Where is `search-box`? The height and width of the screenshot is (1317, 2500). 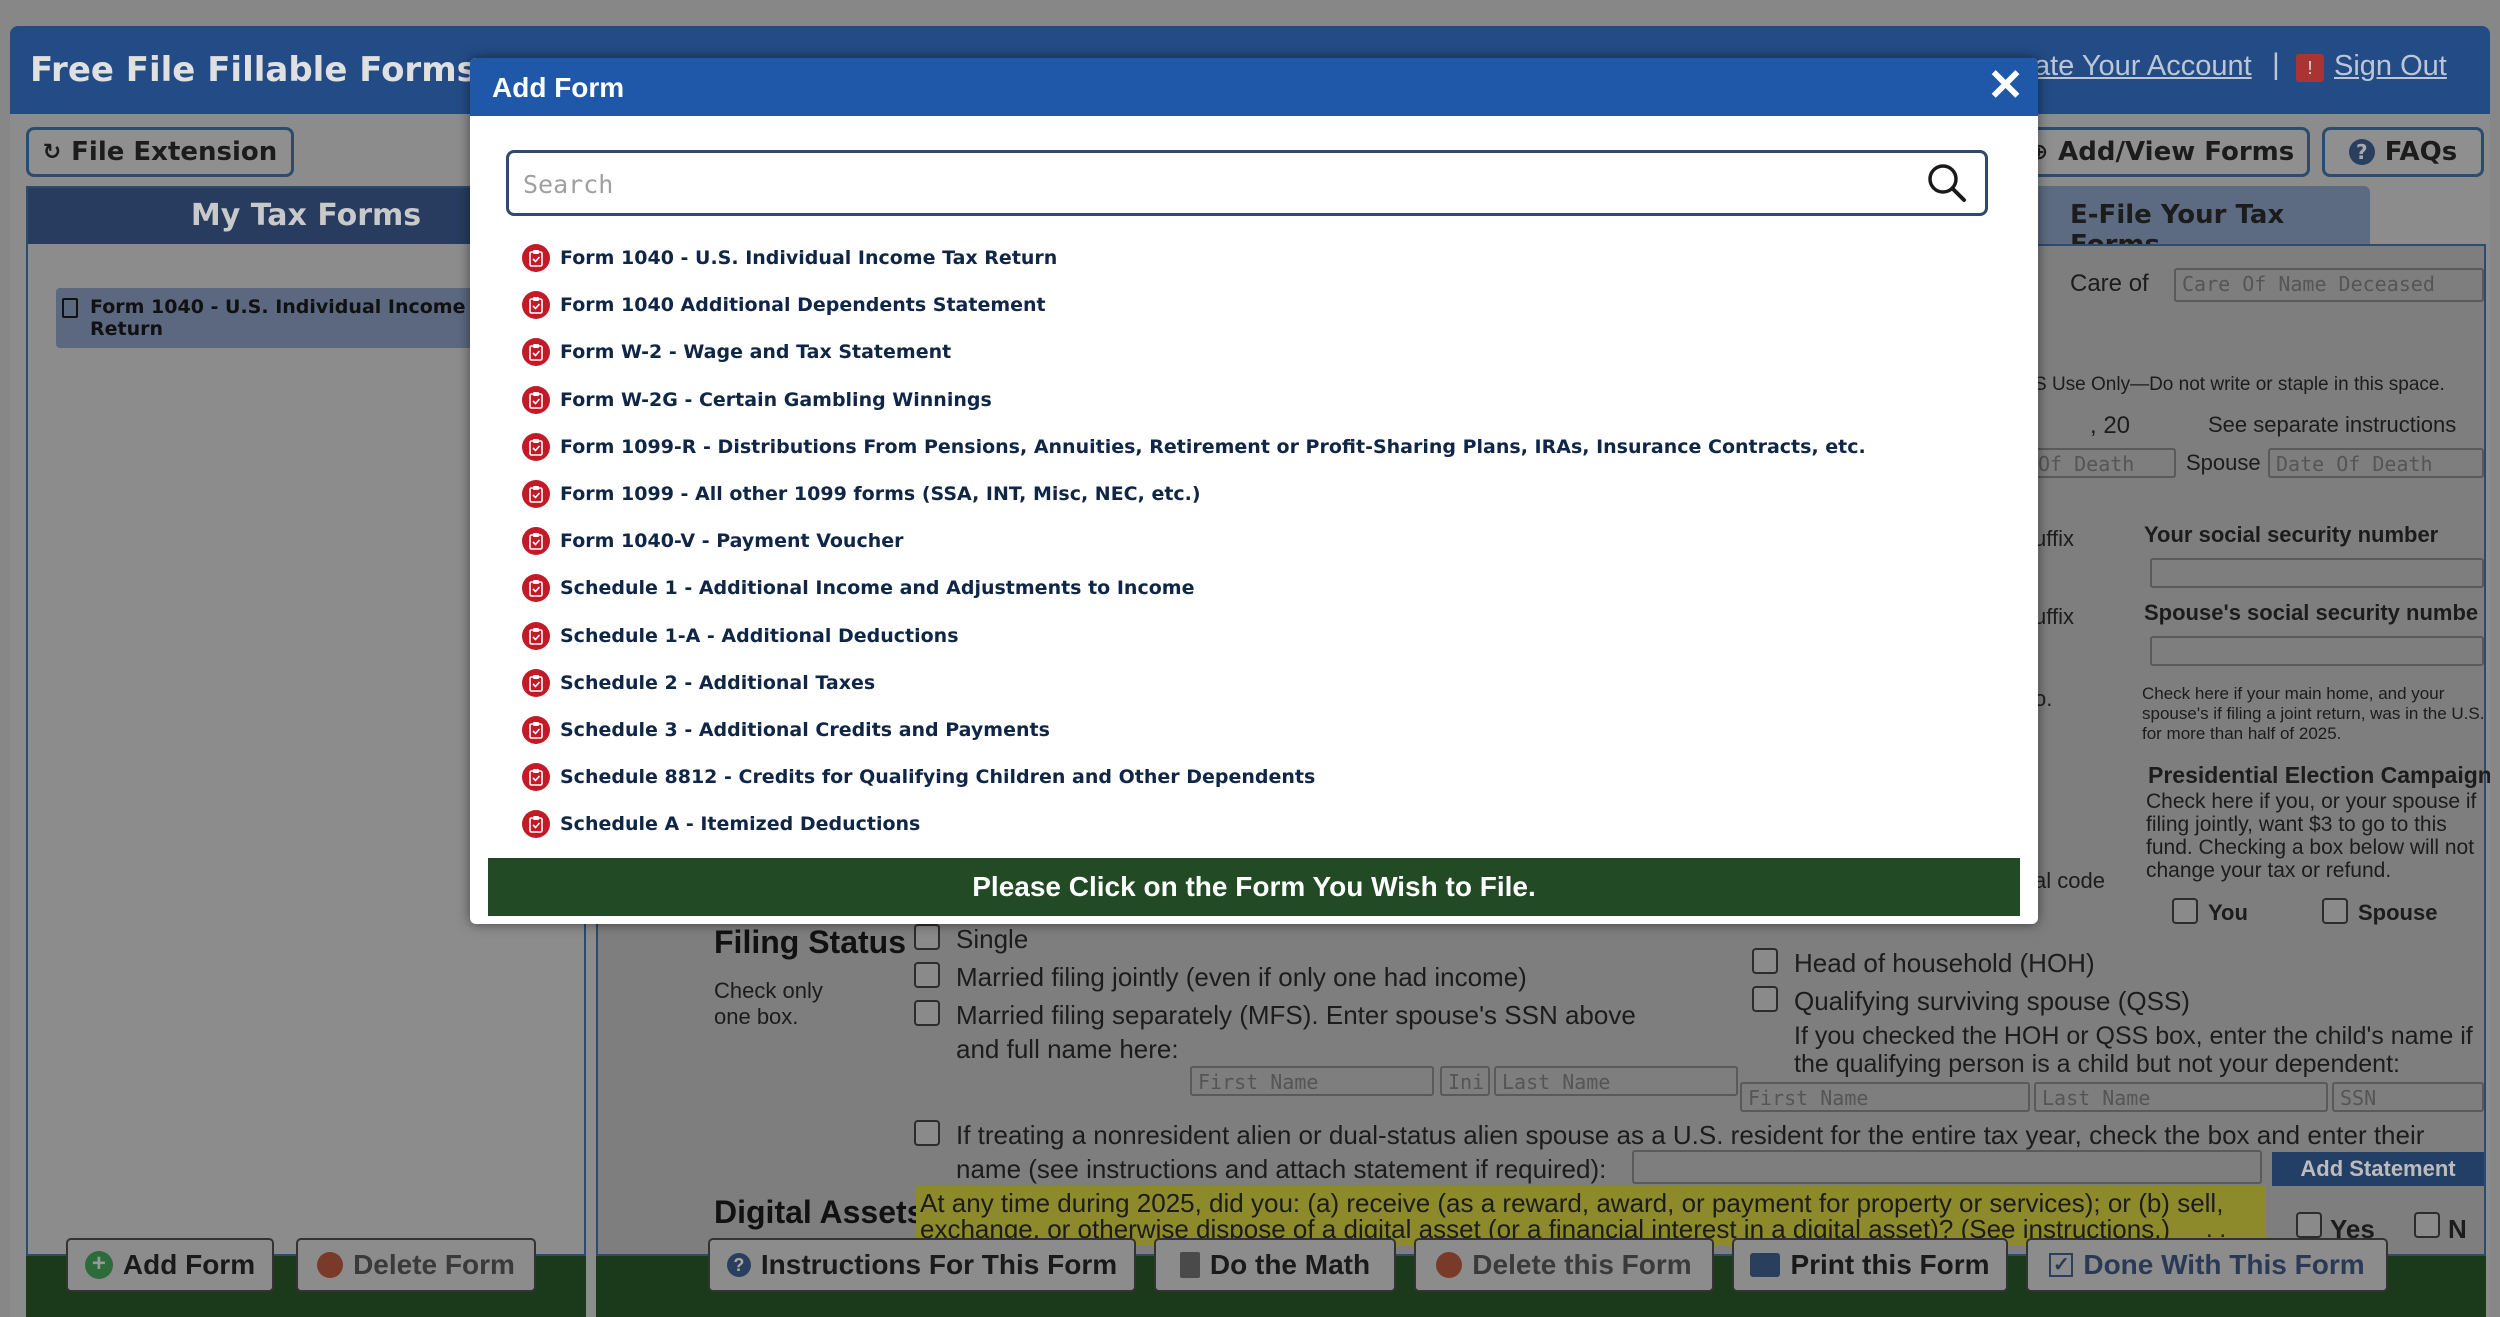 search-box is located at coordinates (1247, 183).